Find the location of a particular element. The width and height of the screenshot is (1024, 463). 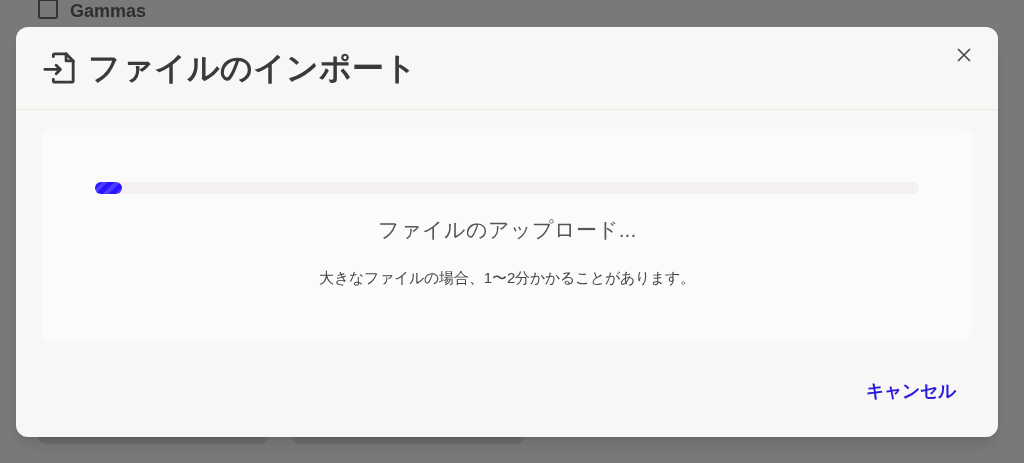

close-icon is located at coordinates (964, 55).